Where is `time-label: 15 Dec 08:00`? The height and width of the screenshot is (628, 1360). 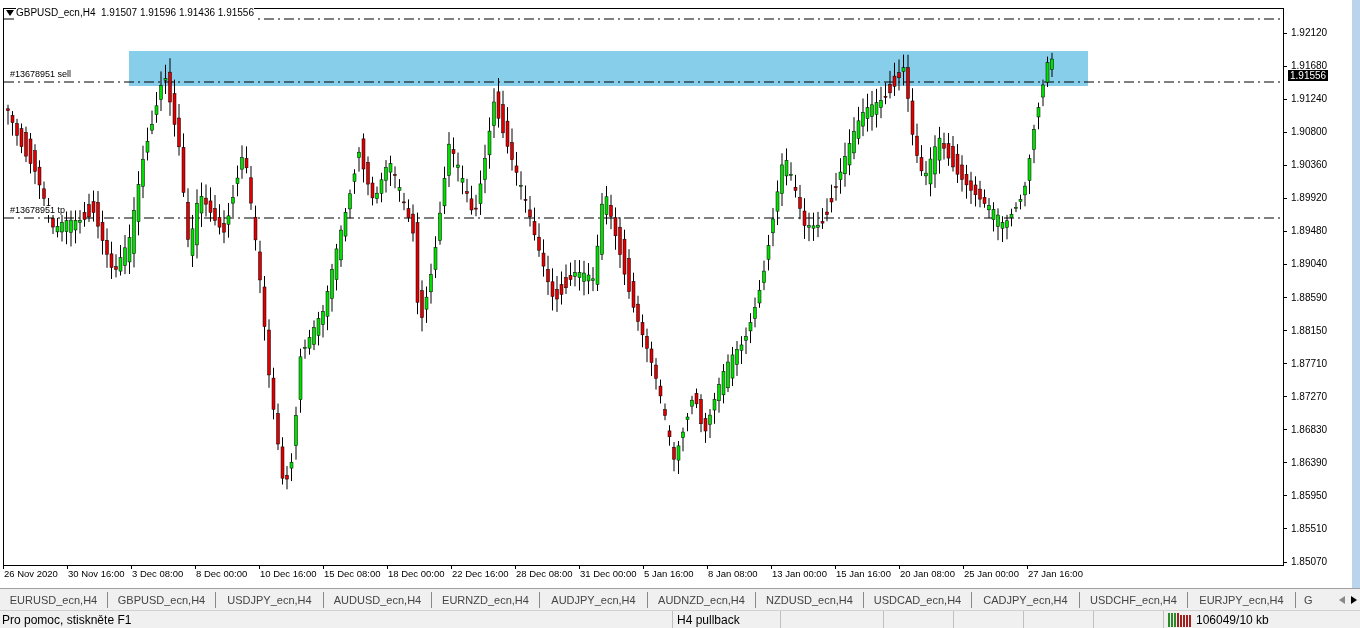 time-label: 15 Dec 08:00 is located at coordinates (352, 574).